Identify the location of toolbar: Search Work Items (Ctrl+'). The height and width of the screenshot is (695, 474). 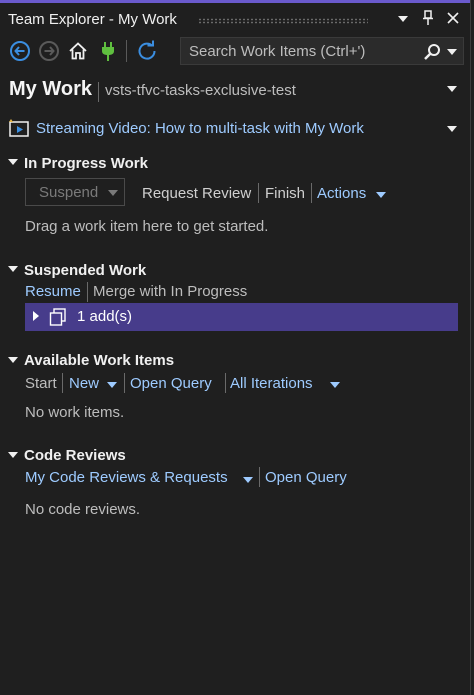
(235, 51).